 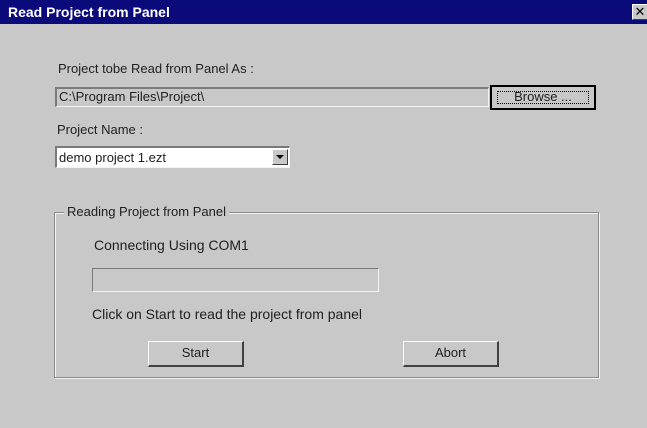 What do you see at coordinates (100, 129) in the screenshot?
I see `project-name-label: Project Name :` at bounding box center [100, 129].